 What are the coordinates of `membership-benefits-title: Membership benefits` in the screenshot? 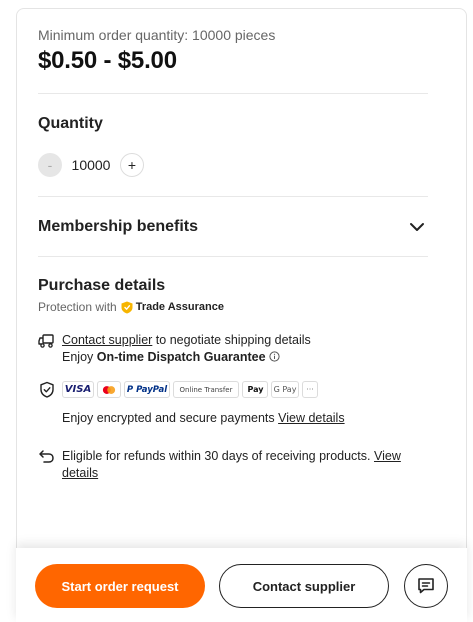 It's located at (118, 227).